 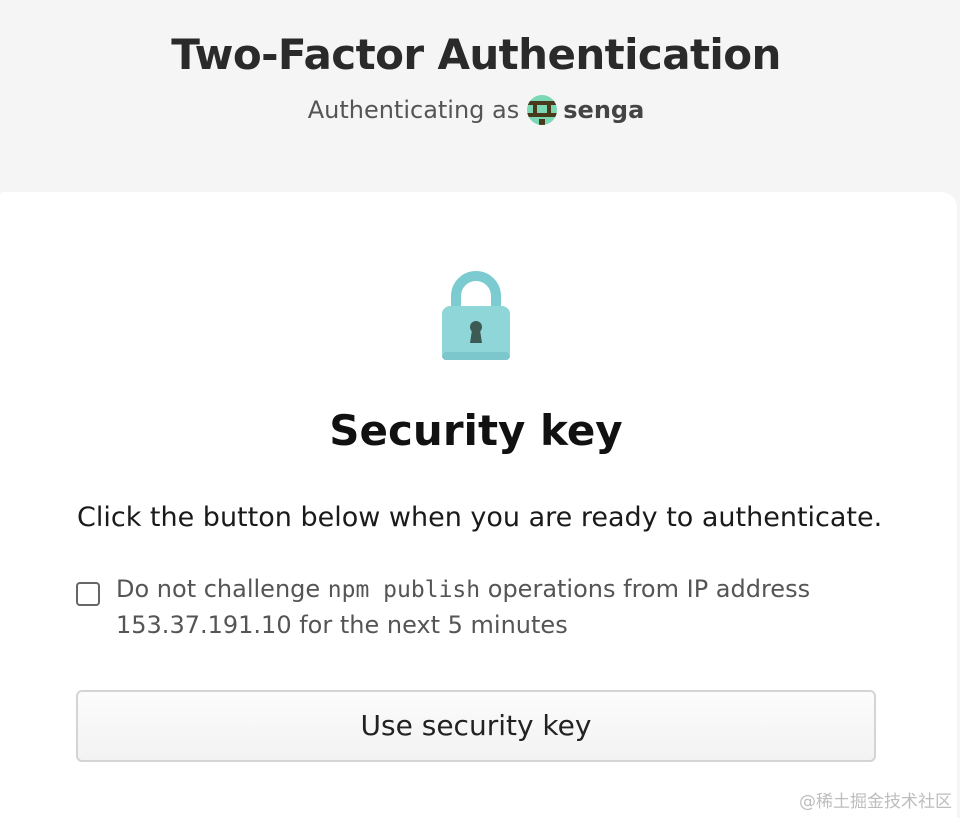 I want to click on npm-command: npm publish, so click(x=404, y=590).